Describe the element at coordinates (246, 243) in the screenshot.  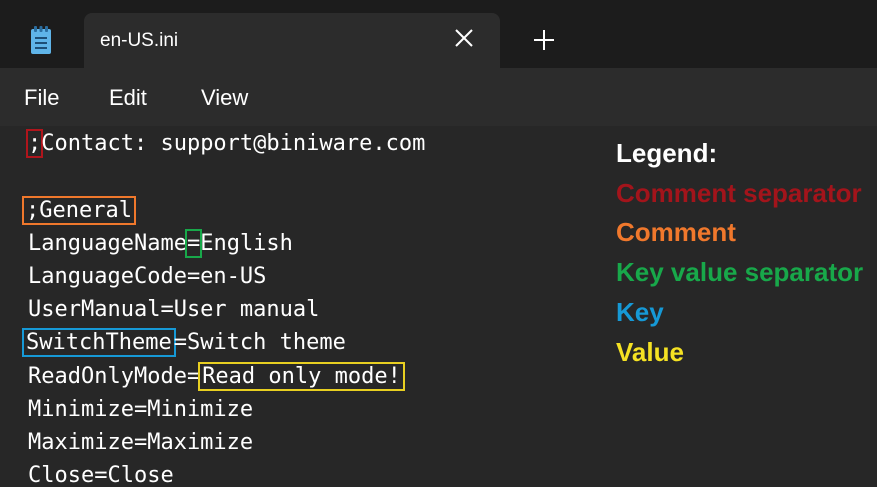
I see `value-text: English` at that location.